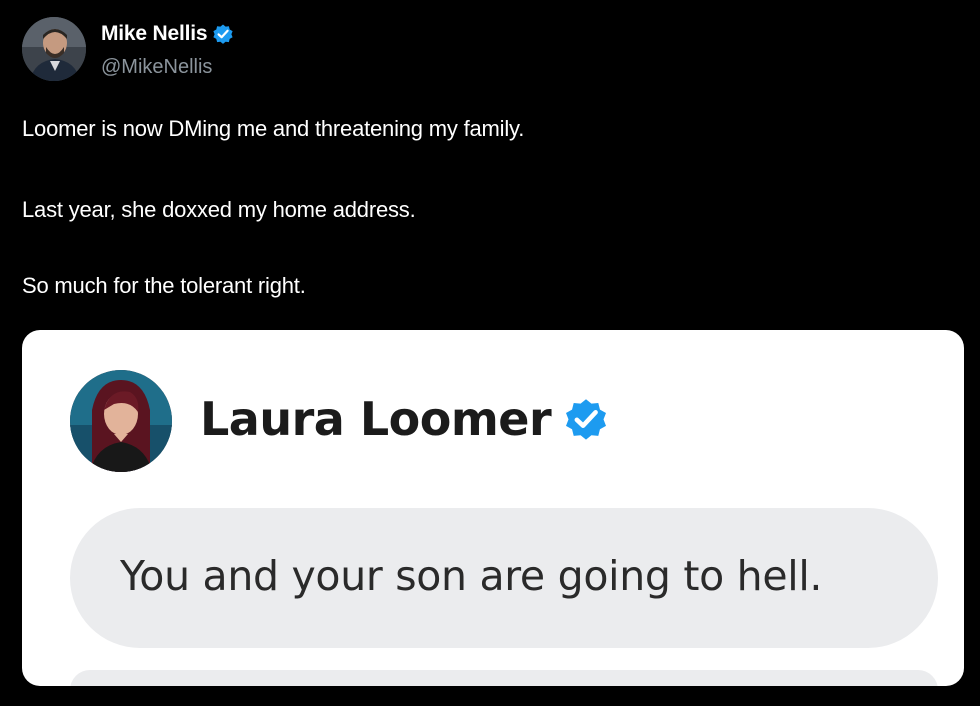  I want to click on author-avatar, so click(54, 49).